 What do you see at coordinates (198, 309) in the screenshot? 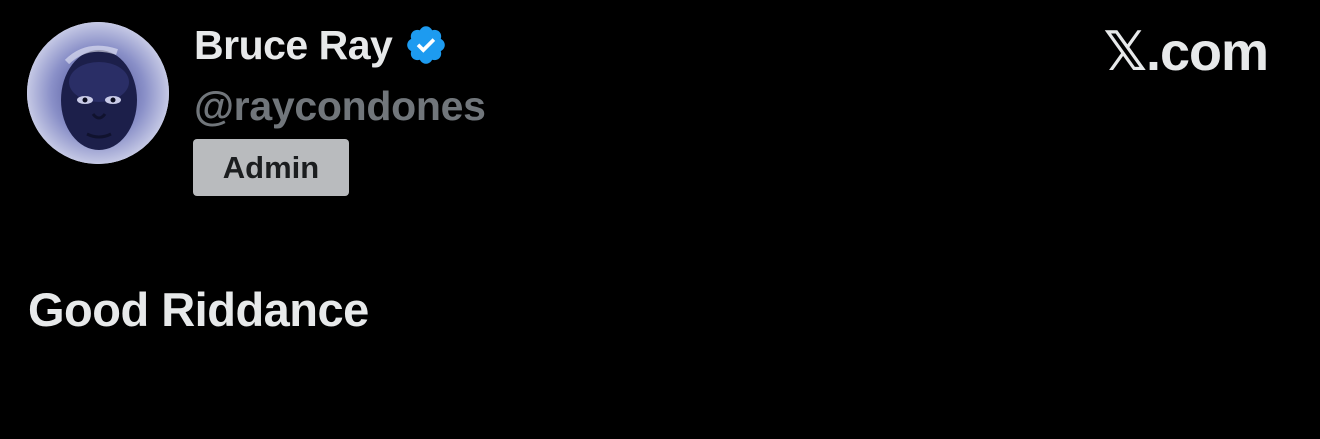
I see `tweet-text: Good Riddance` at bounding box center [198, 309].